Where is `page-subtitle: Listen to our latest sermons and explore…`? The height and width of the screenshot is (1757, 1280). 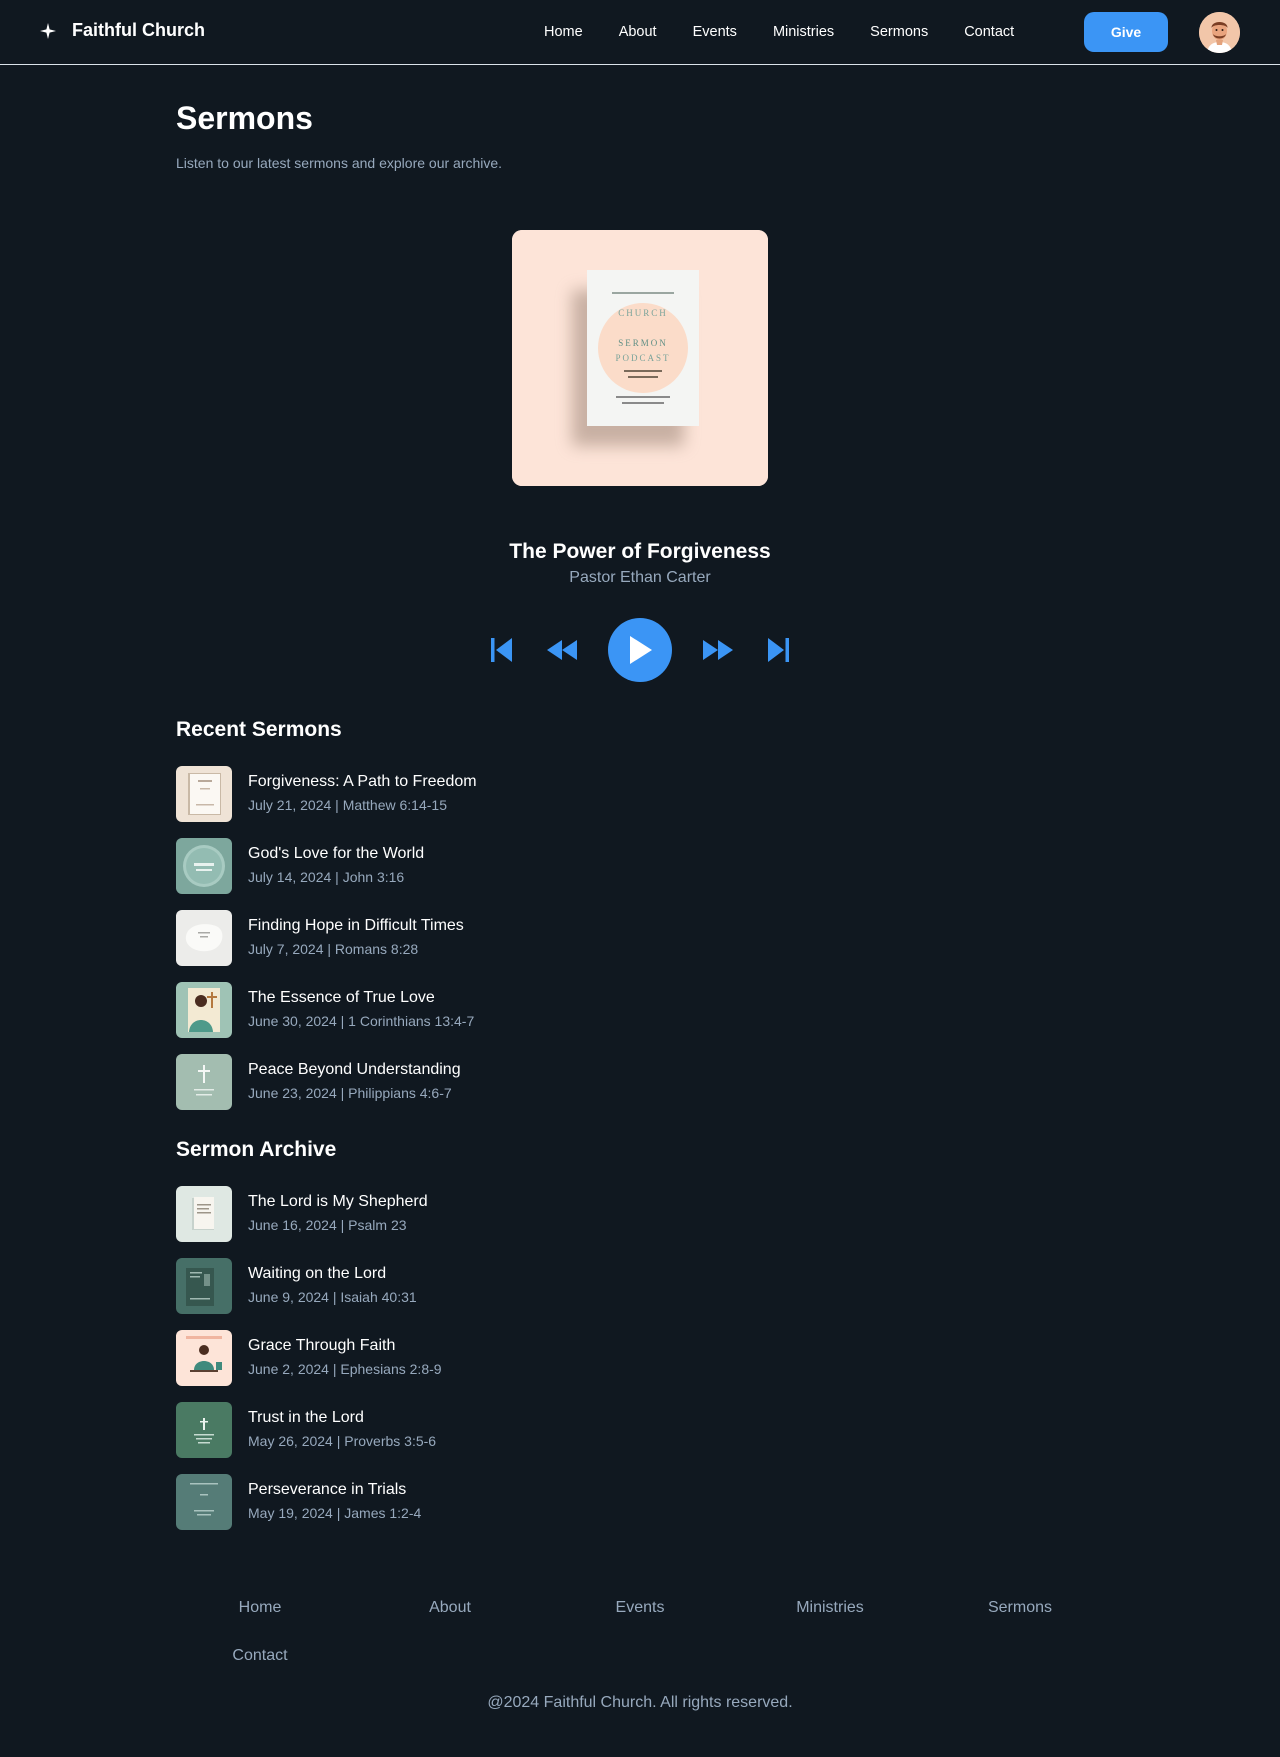 page-subtitle: Listen to our latest sermons and explore… is located at coordinates (339, 163).